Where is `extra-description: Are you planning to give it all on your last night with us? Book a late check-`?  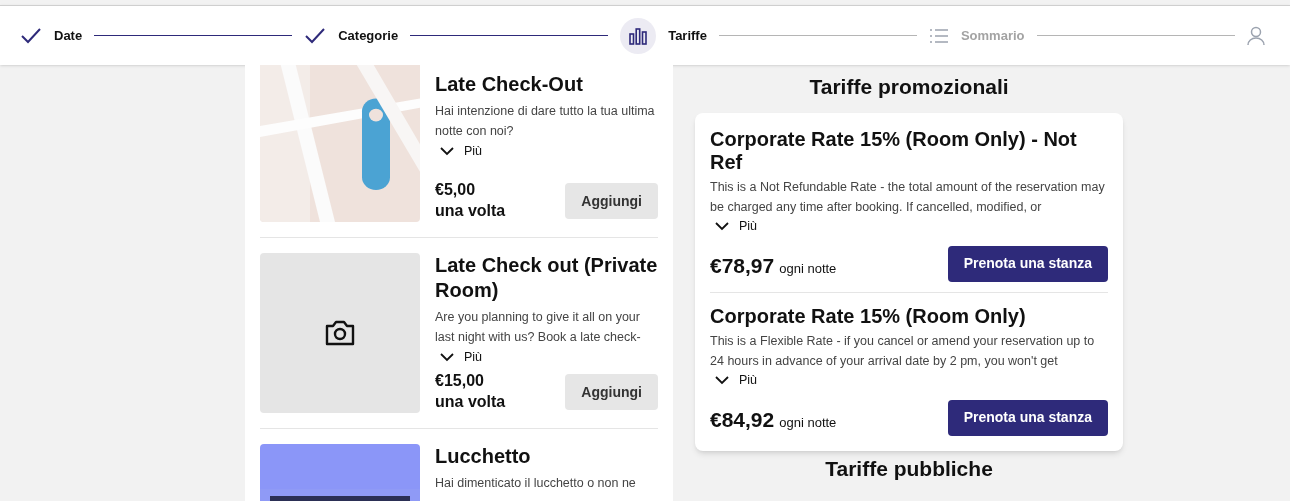
extra-description: Are you planning to give it all on your last night with us? Book a late check- is located at coordinates (538, 327).